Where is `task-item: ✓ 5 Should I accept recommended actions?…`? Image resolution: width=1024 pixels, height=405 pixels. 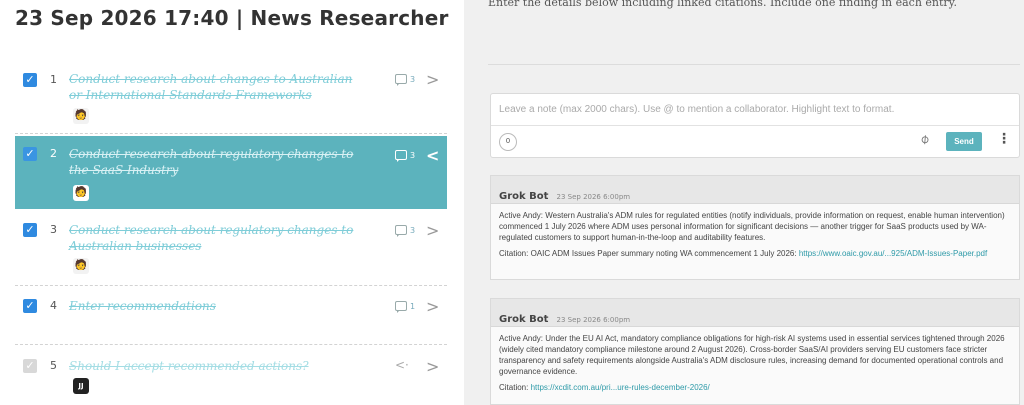 task-item: ✓ 5 Should I accept recommended actions?… is located at coordinates (231, 375).